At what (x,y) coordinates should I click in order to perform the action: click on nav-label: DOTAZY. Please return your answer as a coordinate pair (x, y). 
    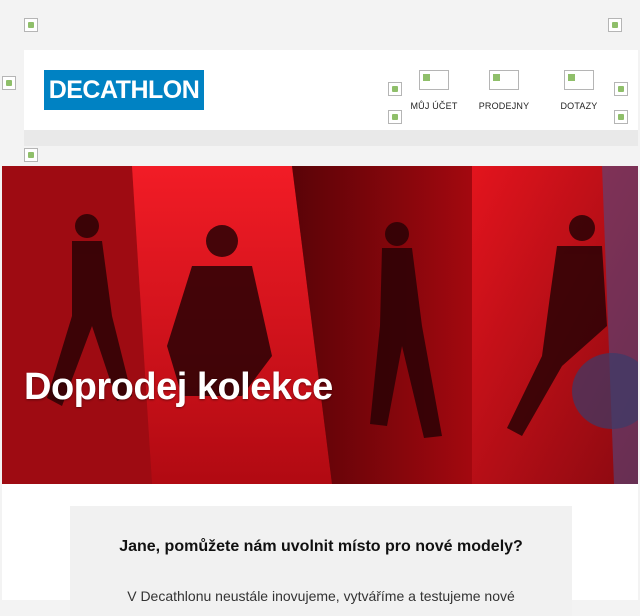
    Looking at the image, I should click on (579, 106).